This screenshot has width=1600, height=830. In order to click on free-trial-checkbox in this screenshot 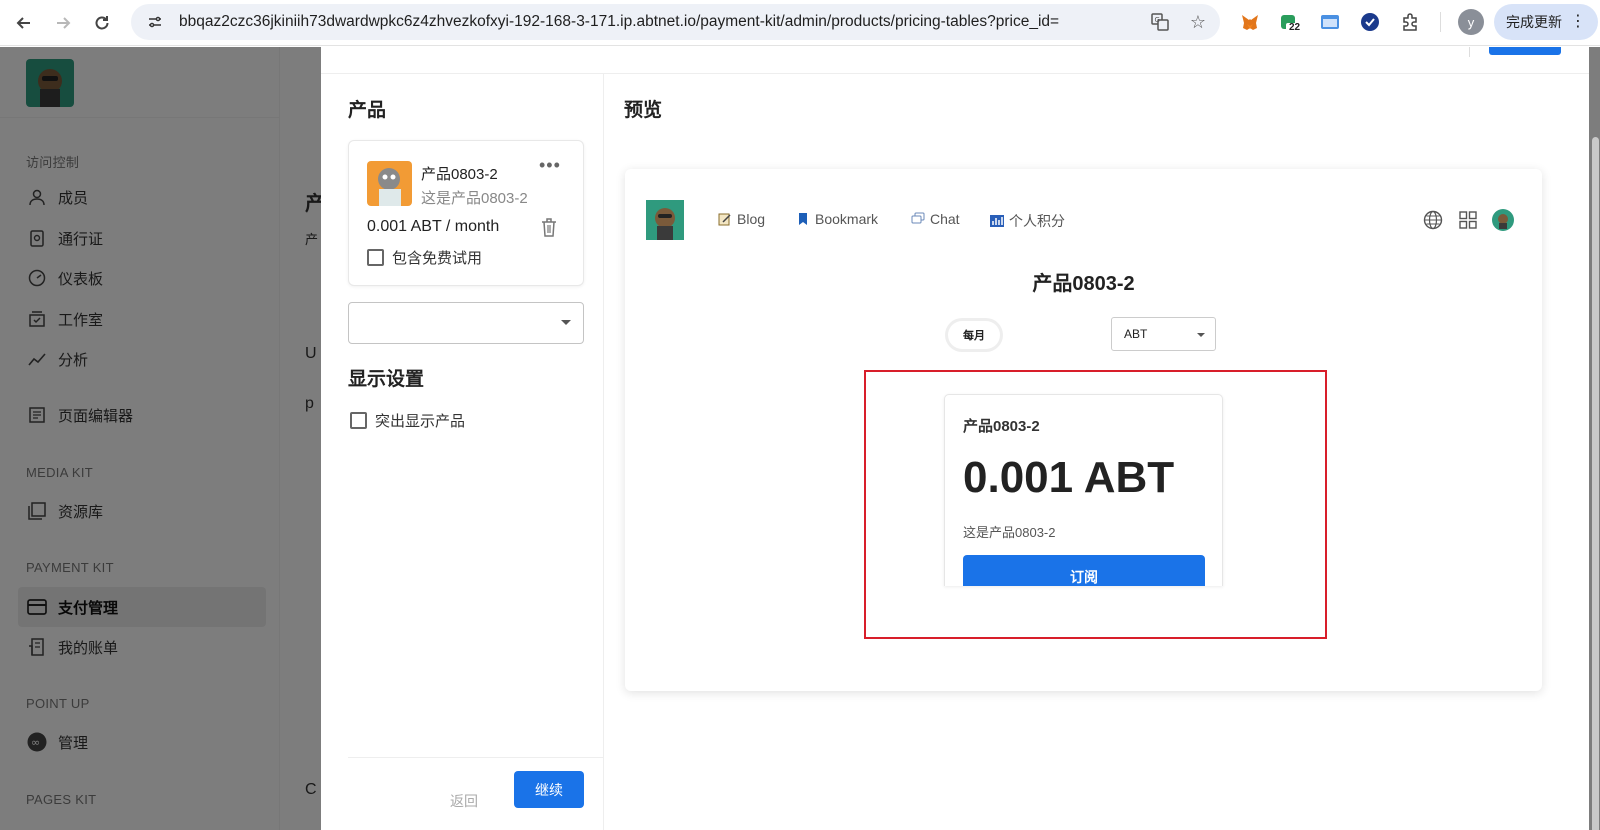, I will do `click(375, 257)`.